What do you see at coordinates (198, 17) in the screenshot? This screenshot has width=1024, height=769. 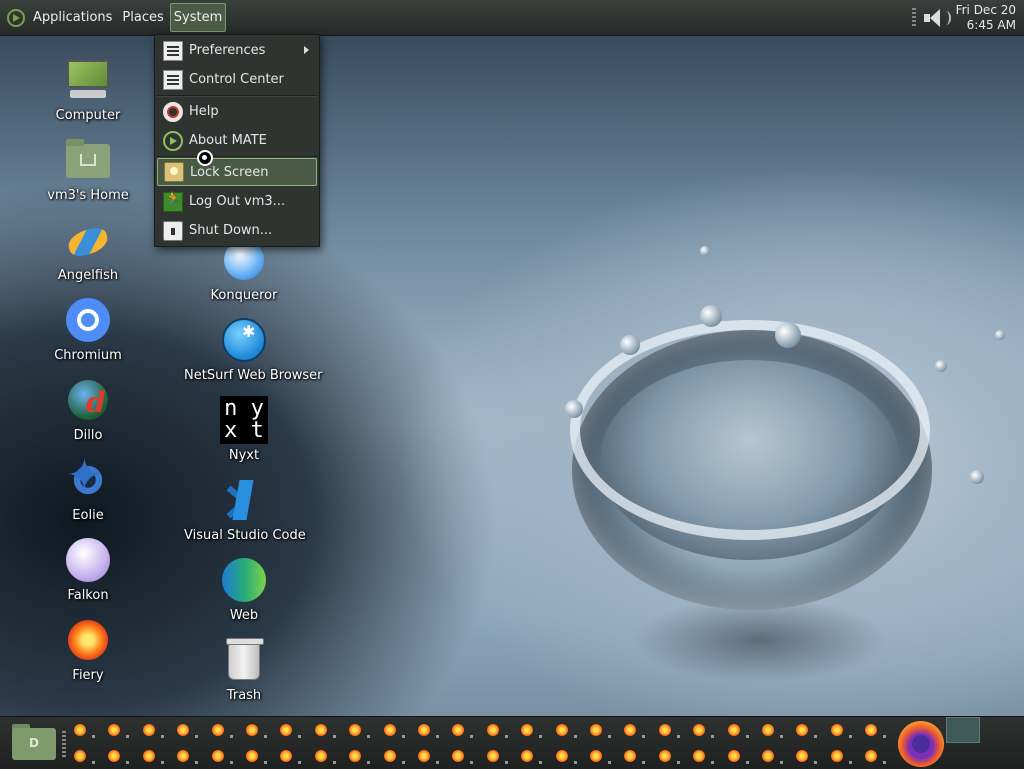 I see `system-menu: System` at bounding box center [198, 17].